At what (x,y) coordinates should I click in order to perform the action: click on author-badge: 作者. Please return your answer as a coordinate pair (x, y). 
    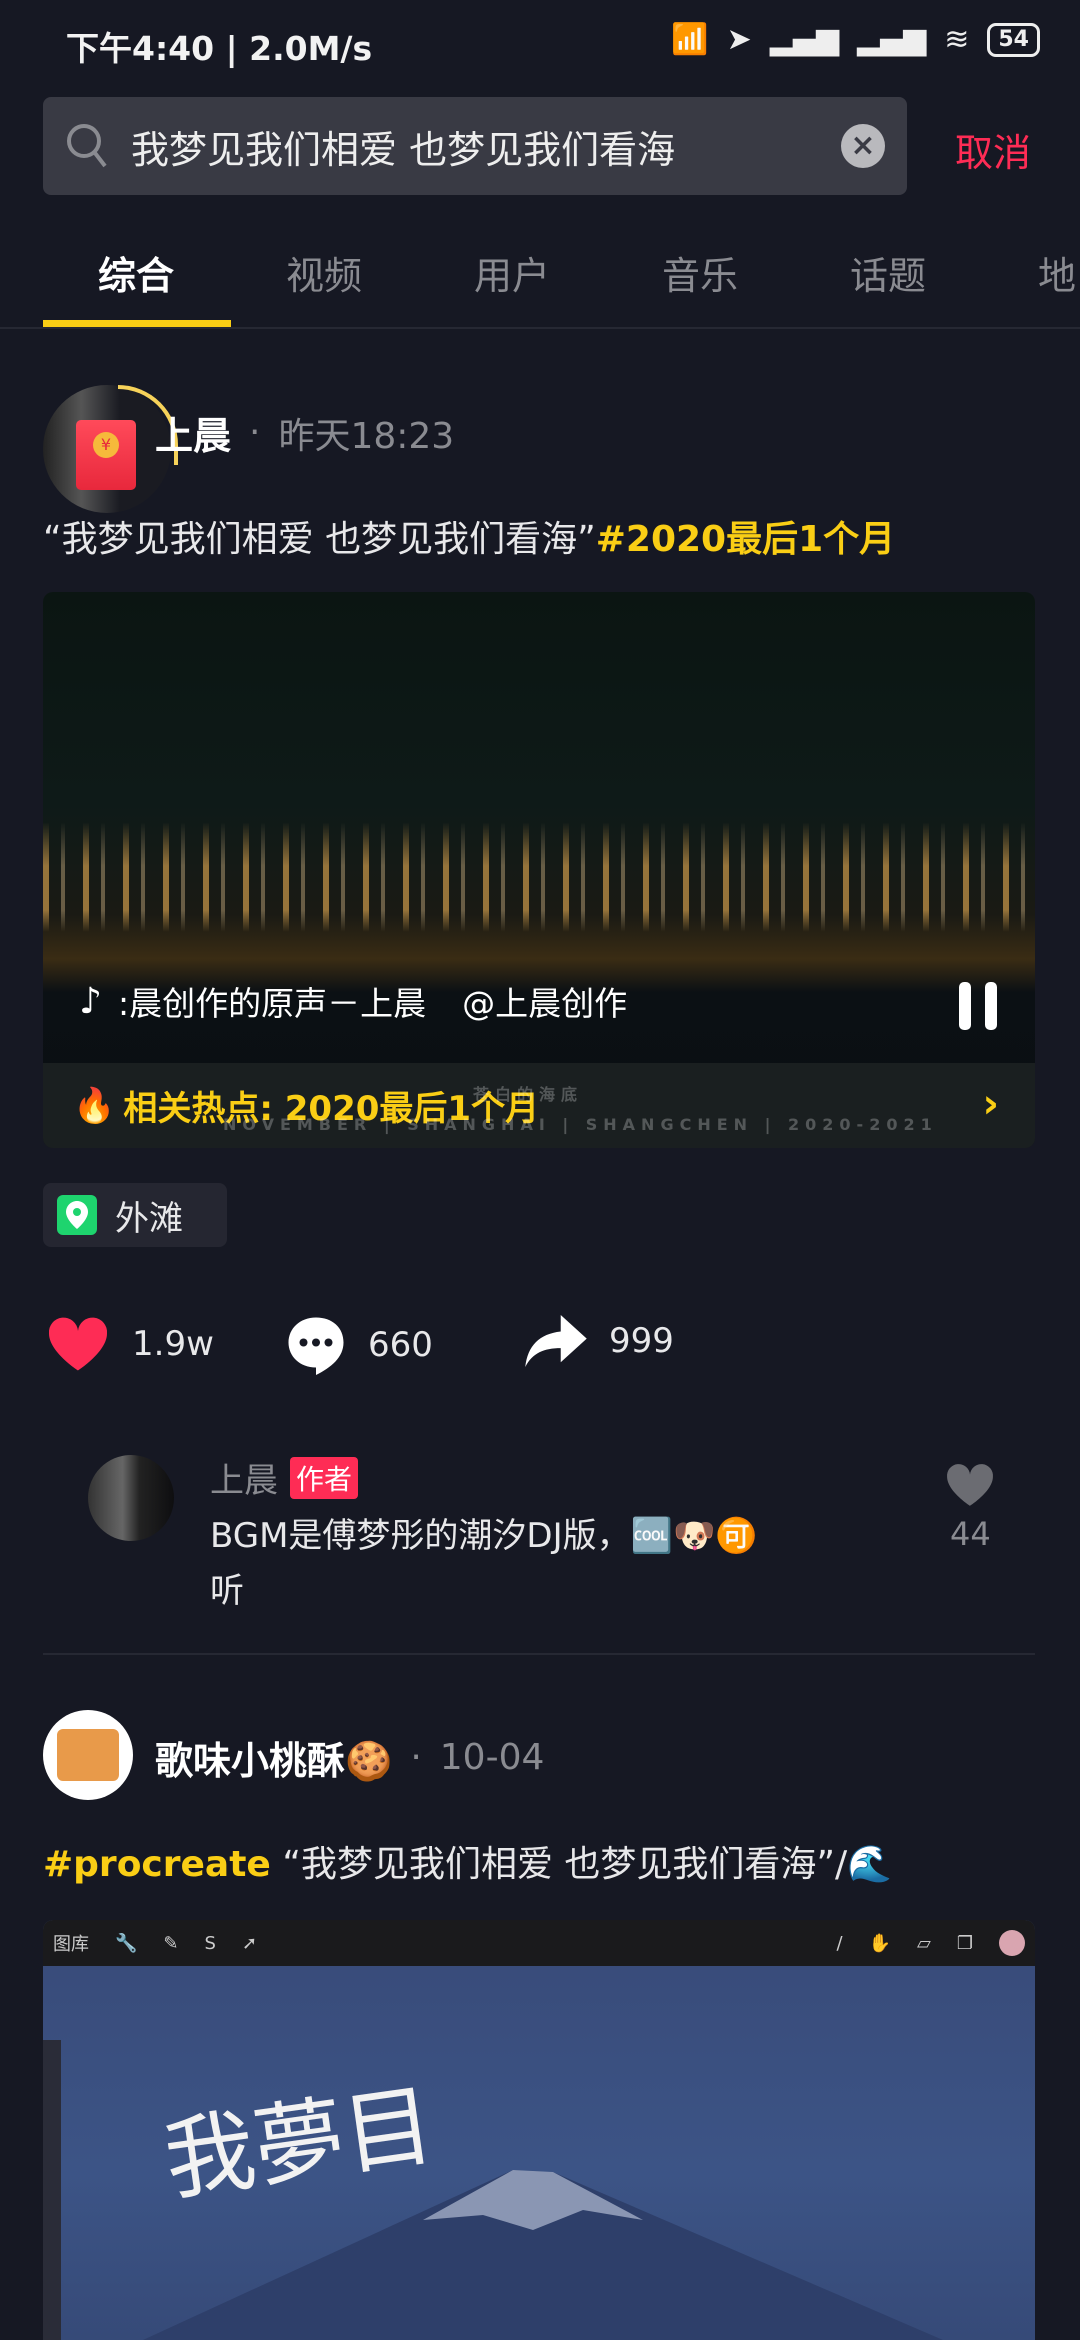
    Looking at the image, I should click on (324, 1477).